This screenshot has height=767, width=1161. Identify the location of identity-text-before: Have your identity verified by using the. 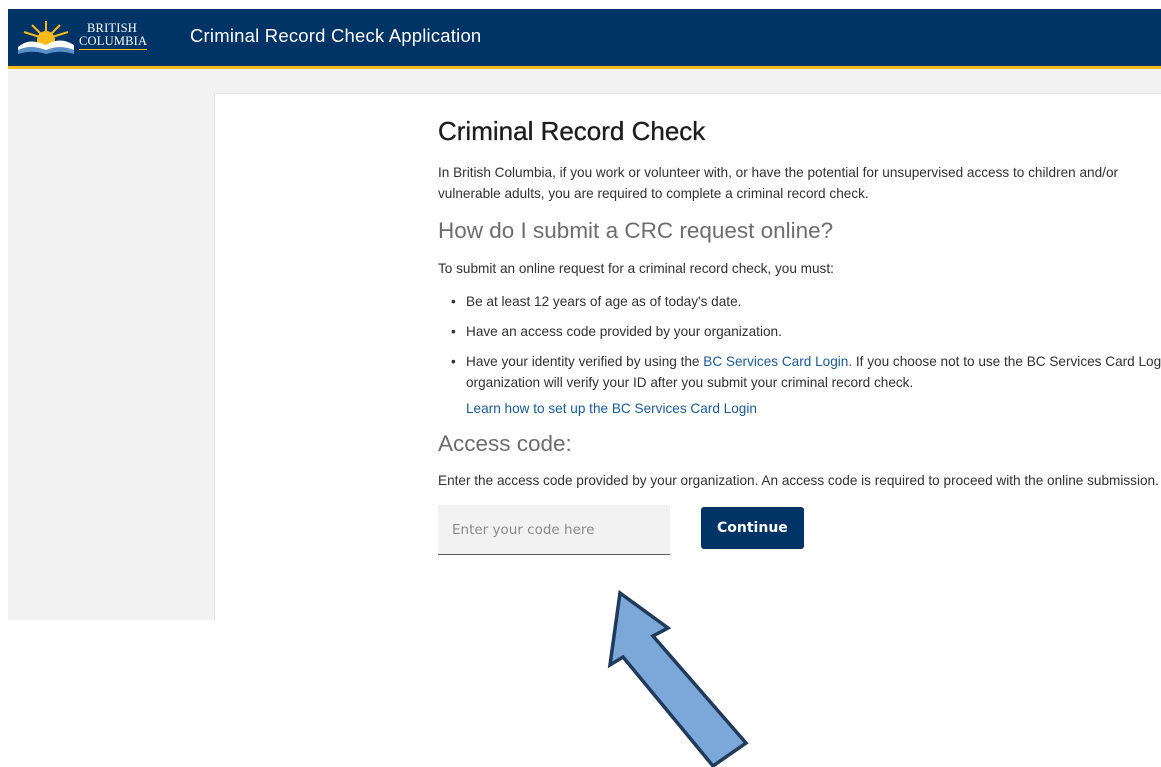
(585, 361).